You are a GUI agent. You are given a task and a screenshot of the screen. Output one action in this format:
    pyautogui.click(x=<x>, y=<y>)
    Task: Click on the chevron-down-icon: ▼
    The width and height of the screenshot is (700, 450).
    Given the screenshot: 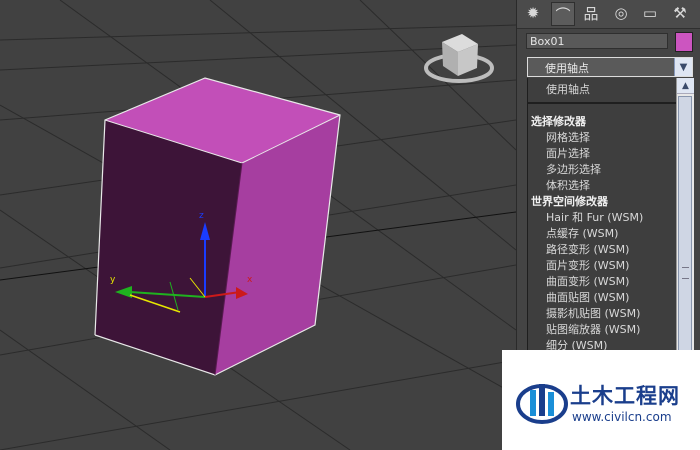 What is the action you would take?
    pyautogui.click(x=683, y=67)
    